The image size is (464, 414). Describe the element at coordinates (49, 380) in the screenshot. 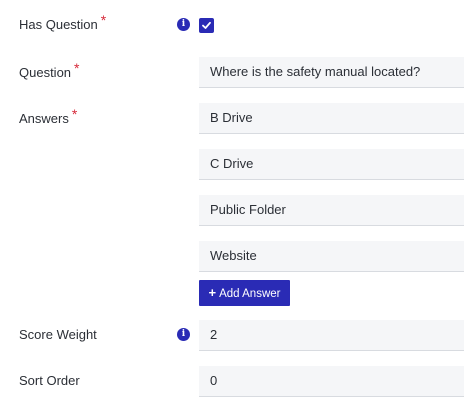

I see `sort-order-label: Sort Order` at that location.